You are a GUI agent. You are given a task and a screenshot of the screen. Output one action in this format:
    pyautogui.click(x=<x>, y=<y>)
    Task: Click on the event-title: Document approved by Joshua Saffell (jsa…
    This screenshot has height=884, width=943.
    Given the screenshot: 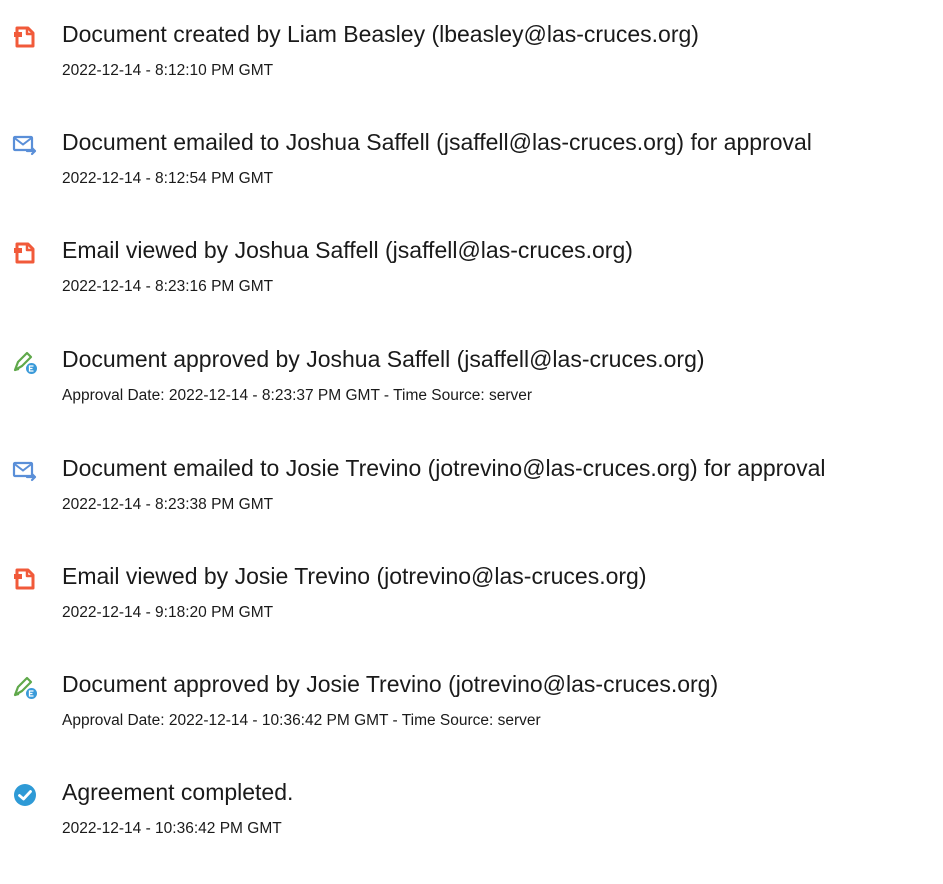 What is the action you would take?
    pyautogui.click(x=383, y=359)
    